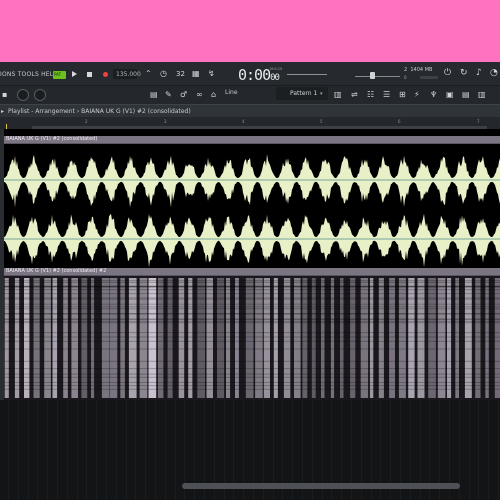 This screenshot has height=500, width=500. Describe the element at coordinates (386, 95) in the screenshot. I see `channel-rack-icon: ☰` at that location.